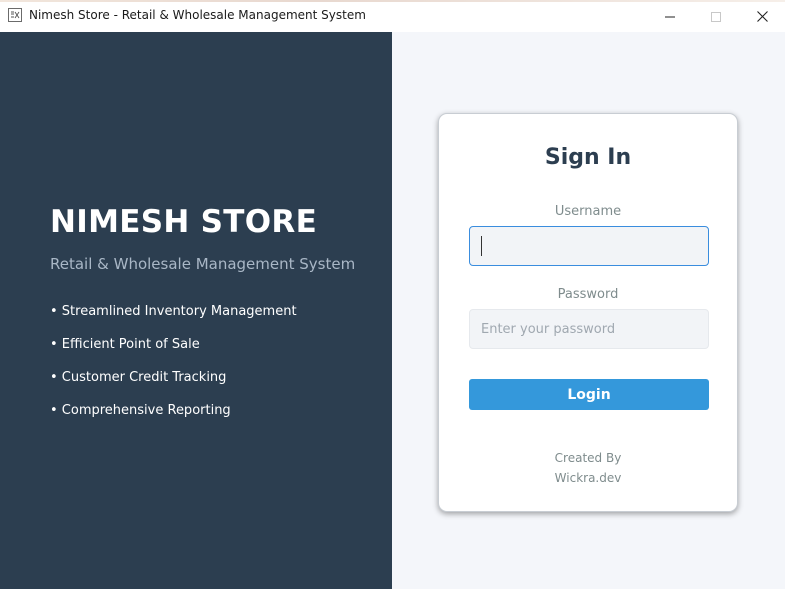  I want to click on feature-item-reporting: • Comprehensive Reporting, so click(140, 410).